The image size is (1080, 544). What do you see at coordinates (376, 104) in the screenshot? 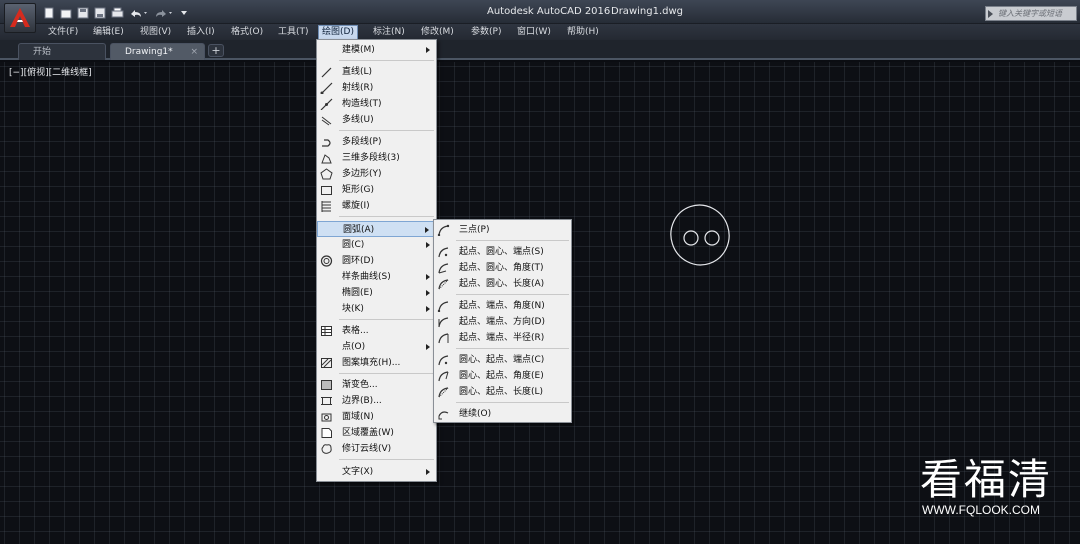
I see `menu-item-xline: 构造线(T)` at bounding box center [376, 104].